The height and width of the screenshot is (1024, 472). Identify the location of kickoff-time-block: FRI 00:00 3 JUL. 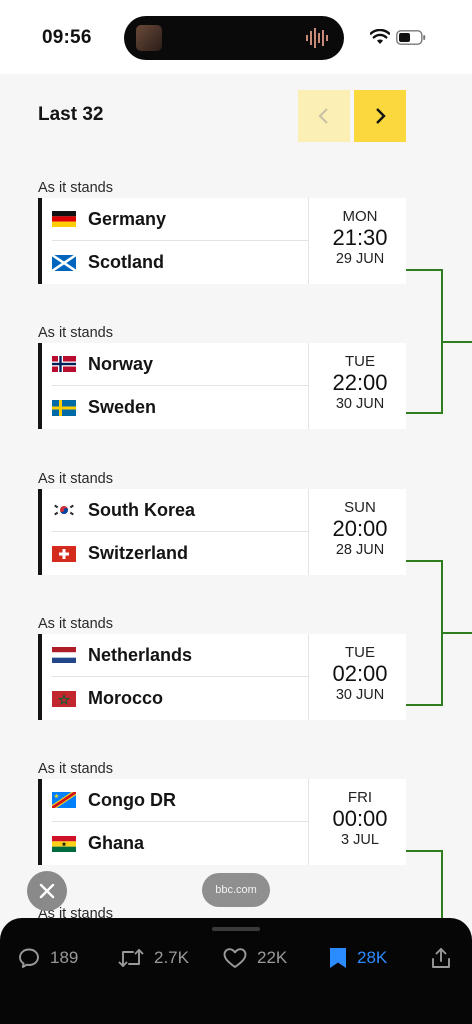
(360, 818).